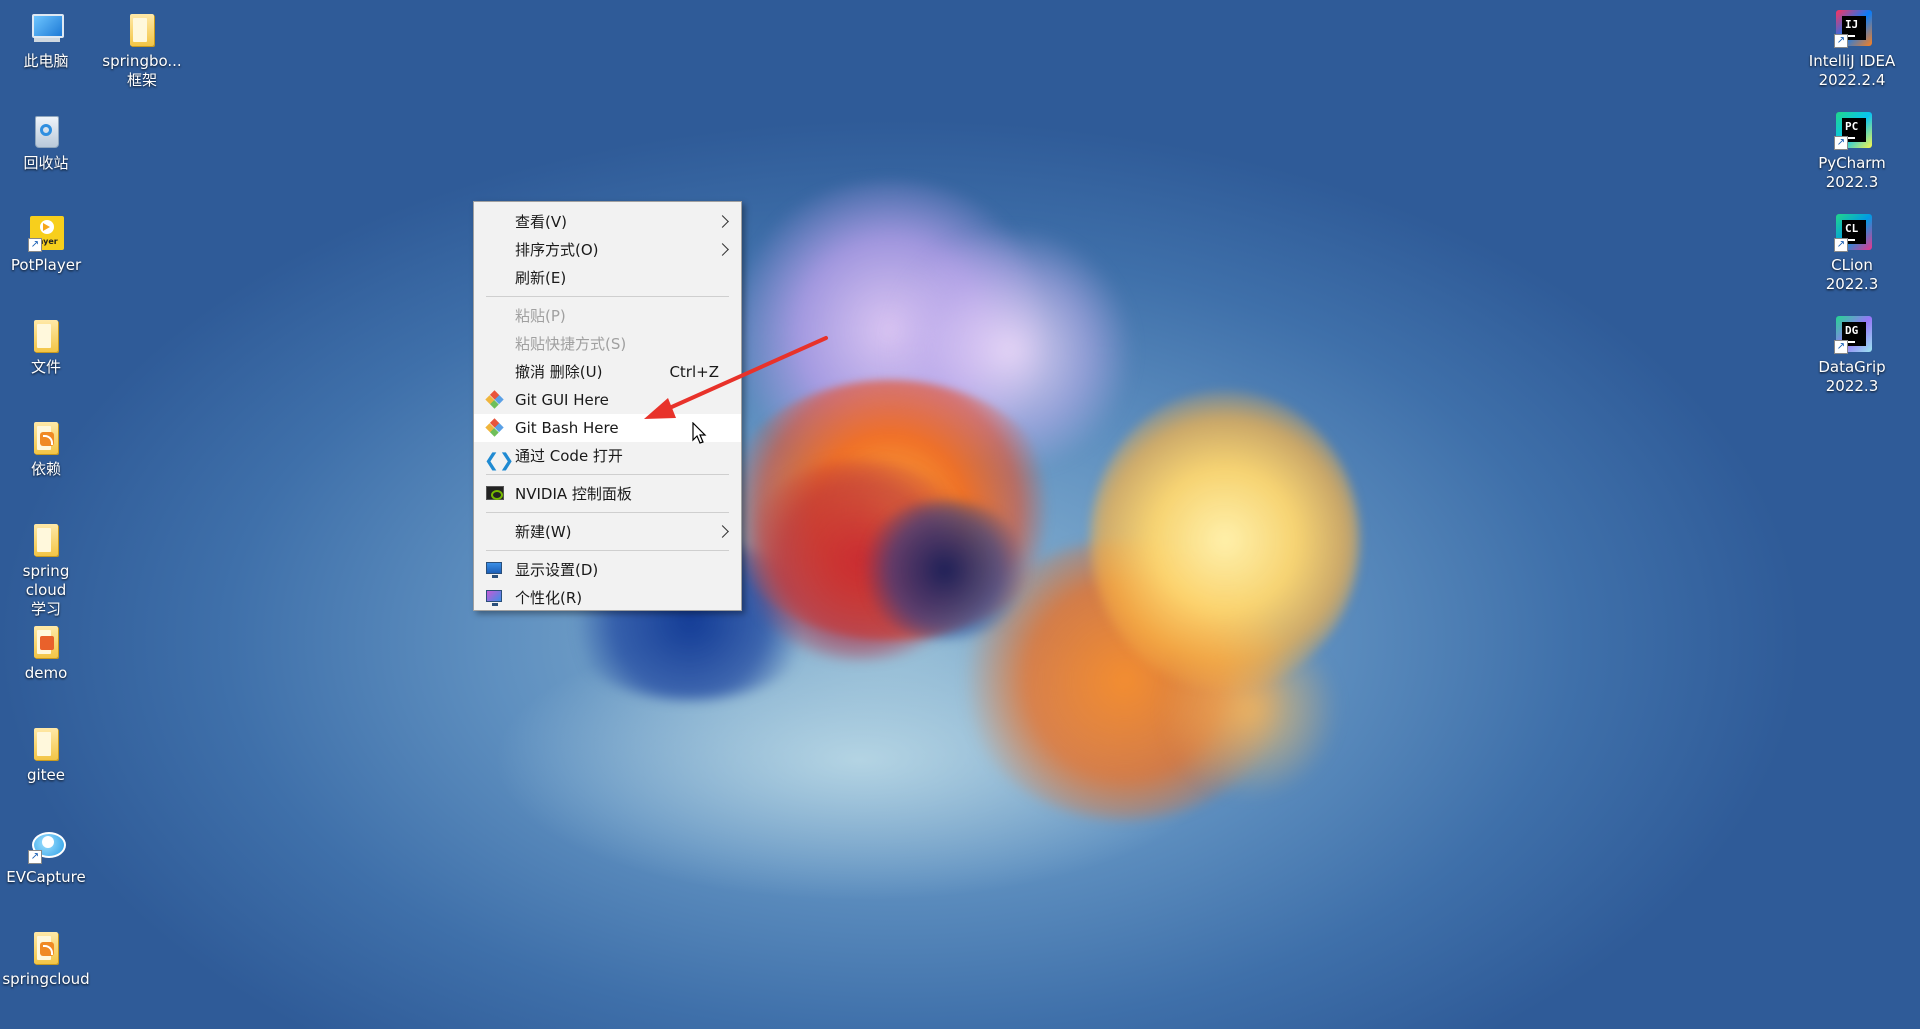 Image resolution: width=1920 pixels, height=1029 pixels. I want to click on potplayer-icon: ayer ↗, so click(46, 232).